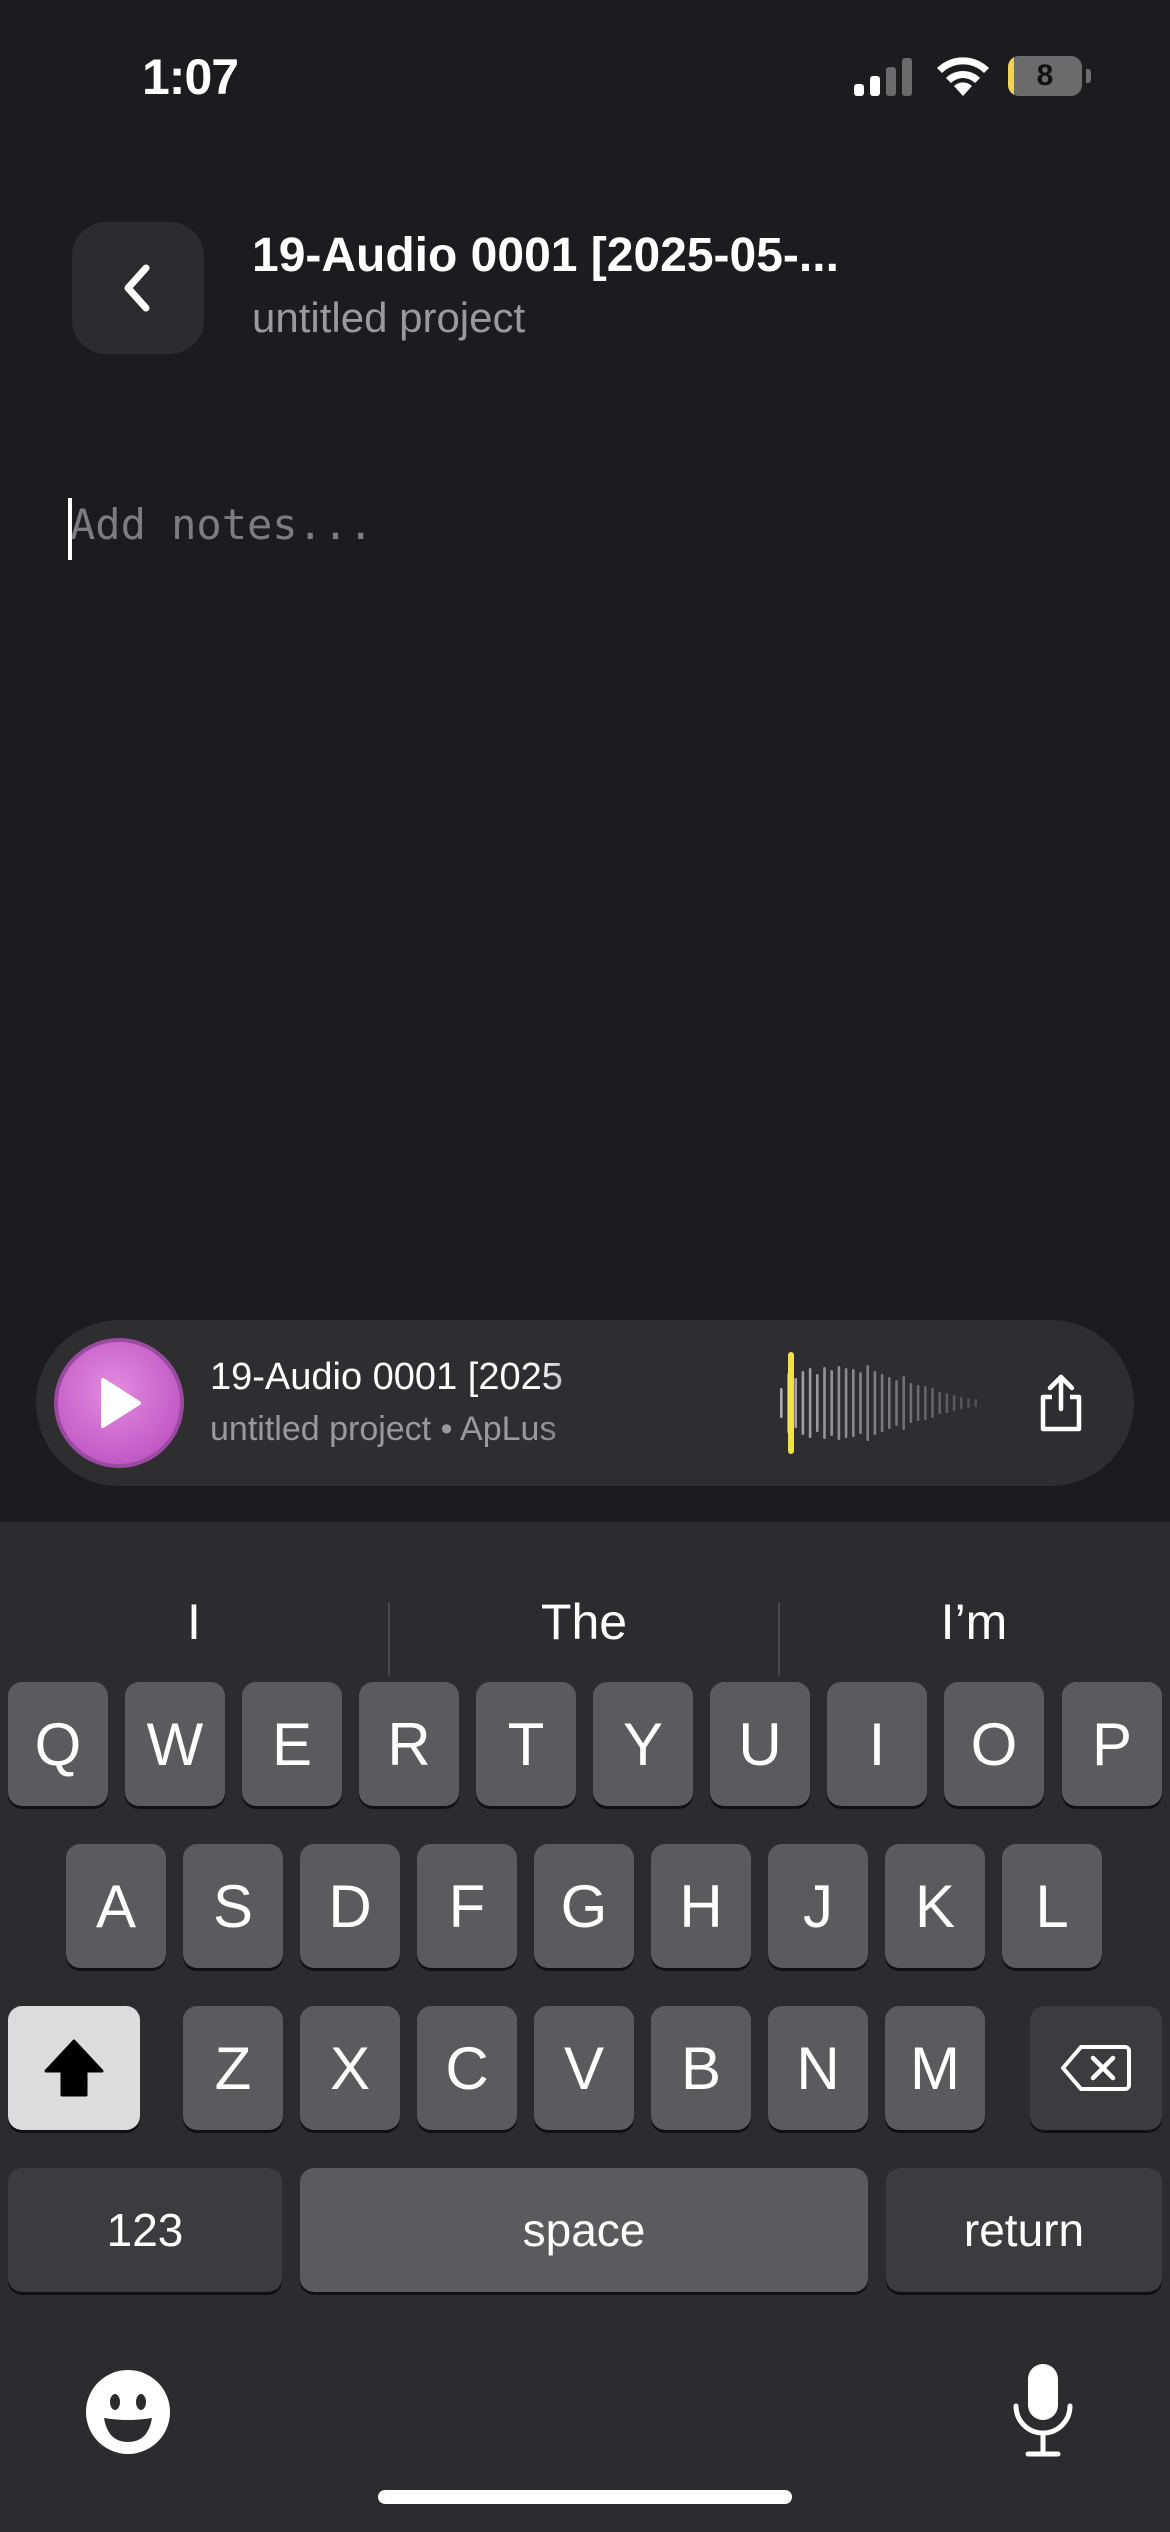 Image resolution: width=1170 pixels, height=2532 pixels. What do you see at coordinates (409, 1744) in the screenshot?
I see `key-r: R` at bounding box center [409, 1744].